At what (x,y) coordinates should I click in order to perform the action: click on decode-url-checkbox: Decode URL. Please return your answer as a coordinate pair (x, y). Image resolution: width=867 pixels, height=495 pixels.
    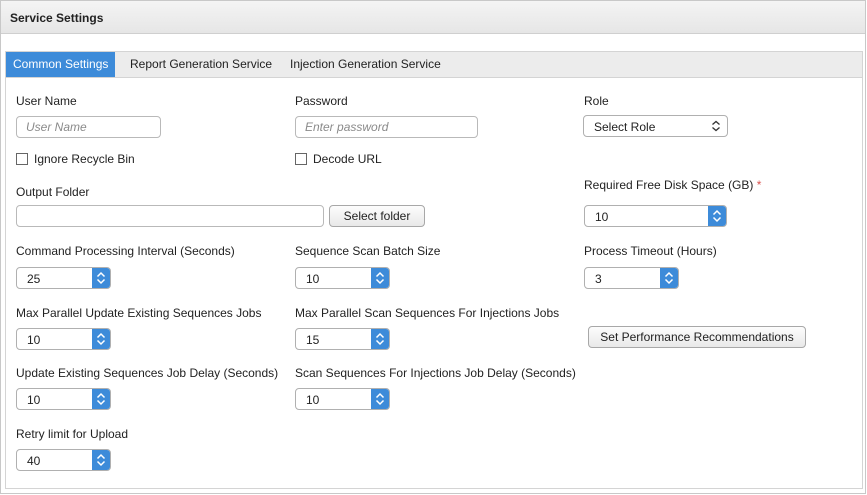
    Looking at the image, I should click on (338, 159).